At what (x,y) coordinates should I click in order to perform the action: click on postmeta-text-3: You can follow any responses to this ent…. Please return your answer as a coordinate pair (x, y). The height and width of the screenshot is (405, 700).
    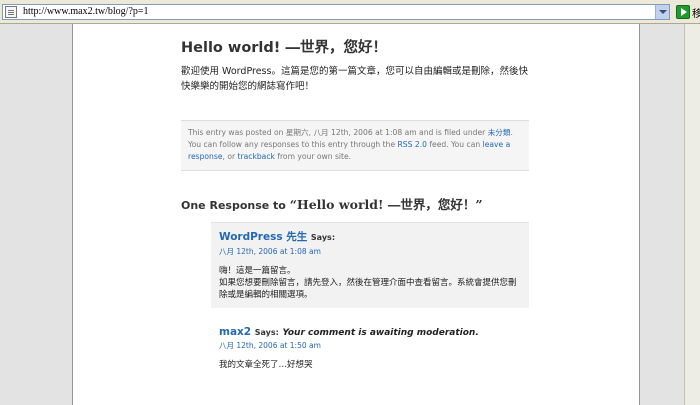
    Looking at the image, I should click on (293, 144).